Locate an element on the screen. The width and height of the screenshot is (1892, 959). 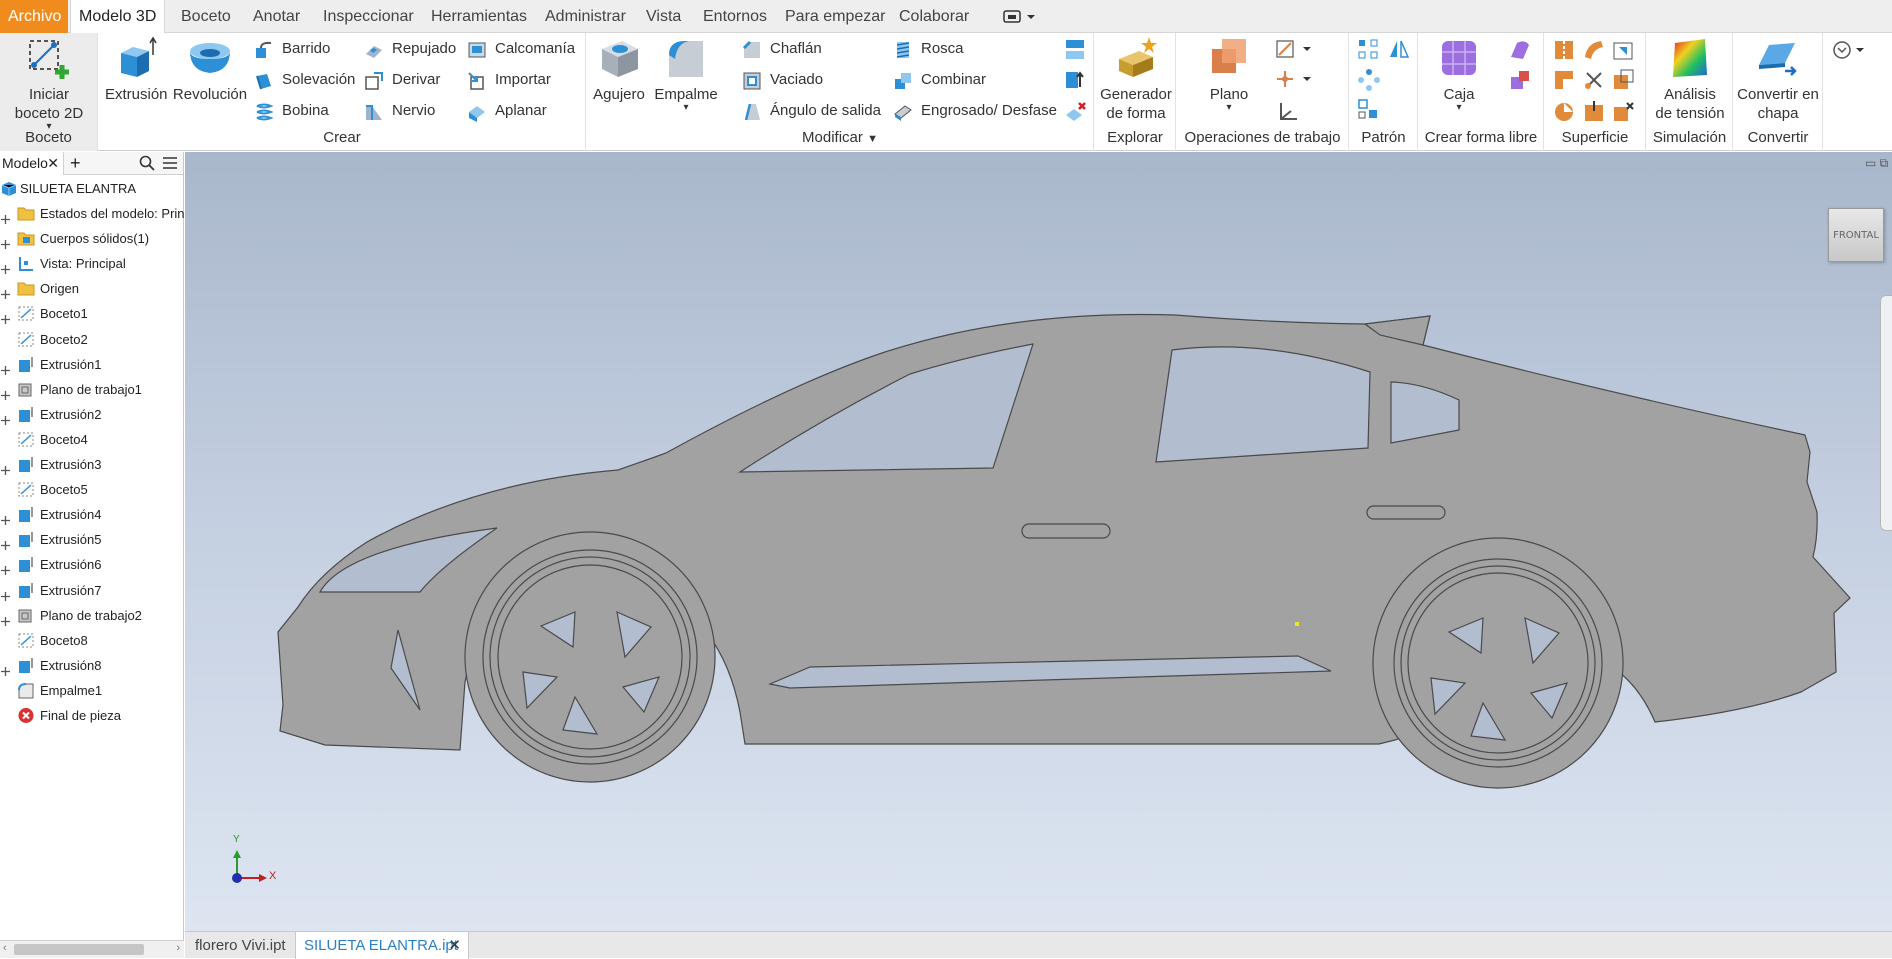
generador-forma-button: Generador de forma is located at coordinates (1136, 78).